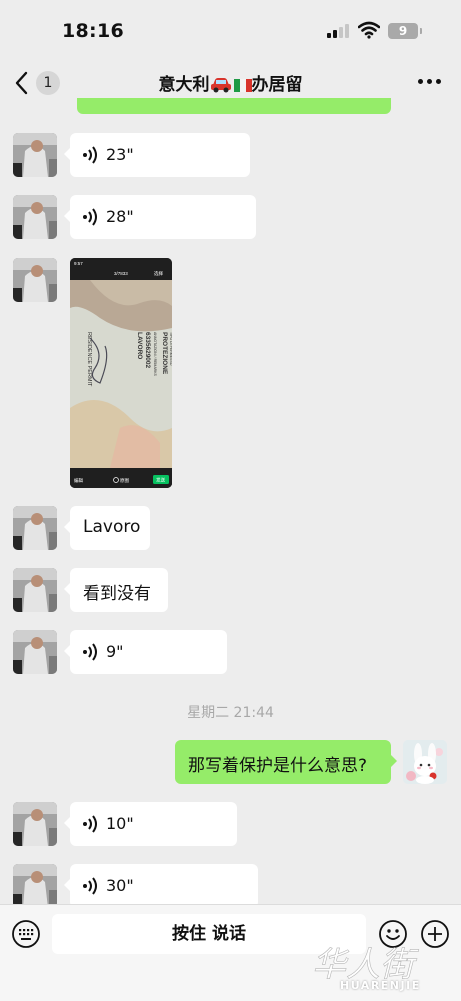  Describe the element at coordinates (155, 354) in the screenshot. I see `photo-field-notes: ANNOTAZIONI / REMARKS` at that location.